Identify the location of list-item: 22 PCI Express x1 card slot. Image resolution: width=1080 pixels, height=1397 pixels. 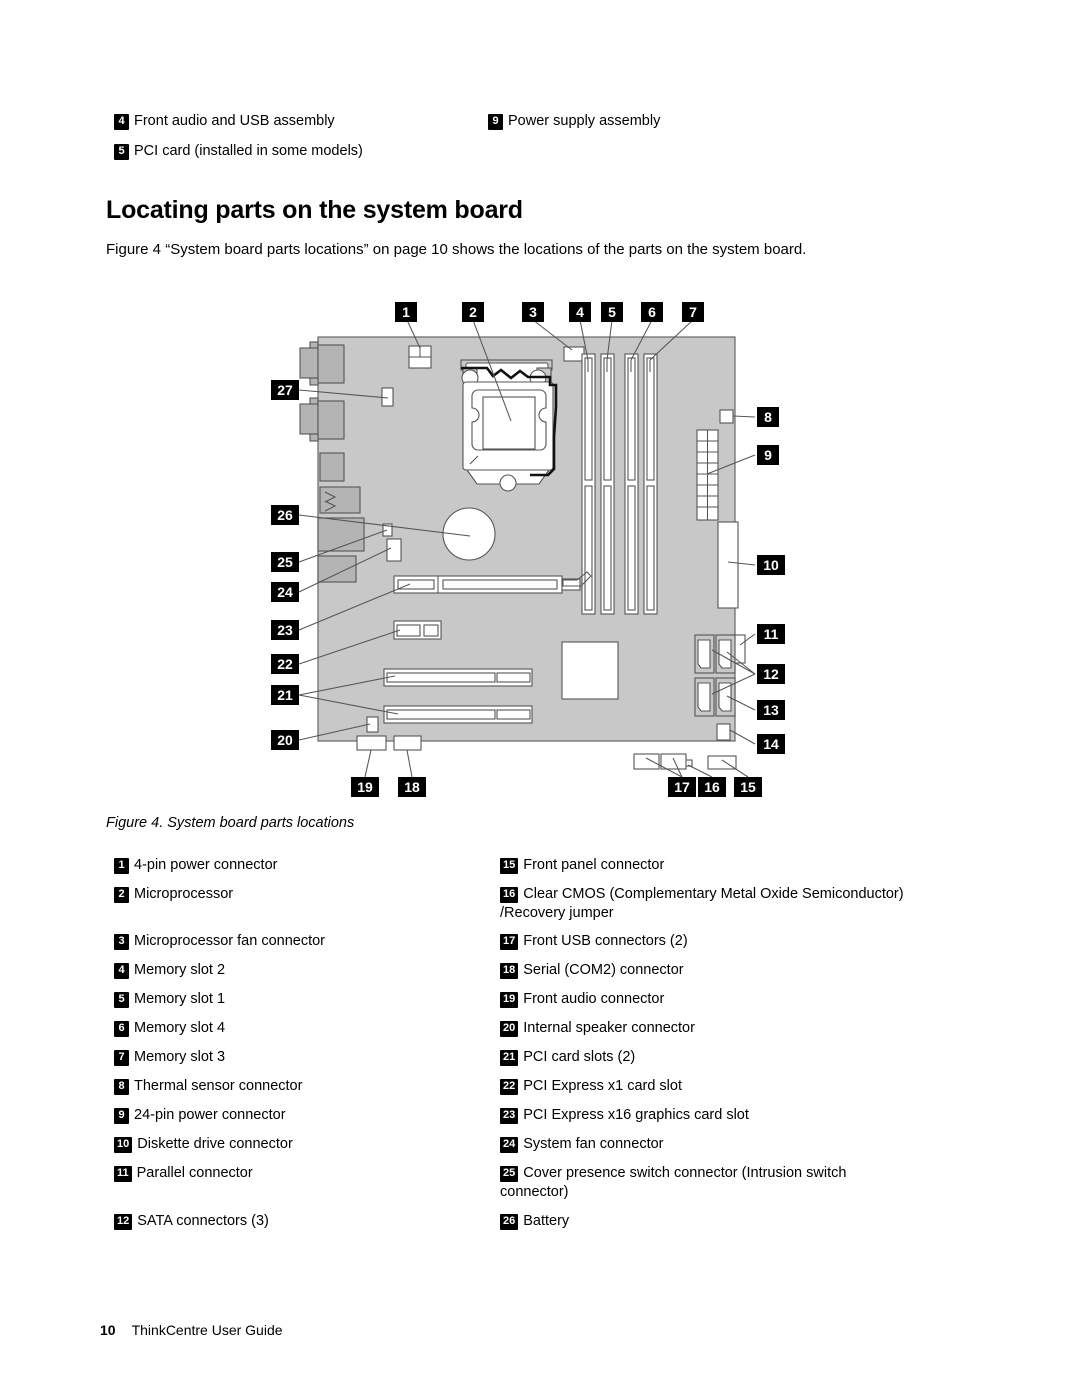
(591, 1086).